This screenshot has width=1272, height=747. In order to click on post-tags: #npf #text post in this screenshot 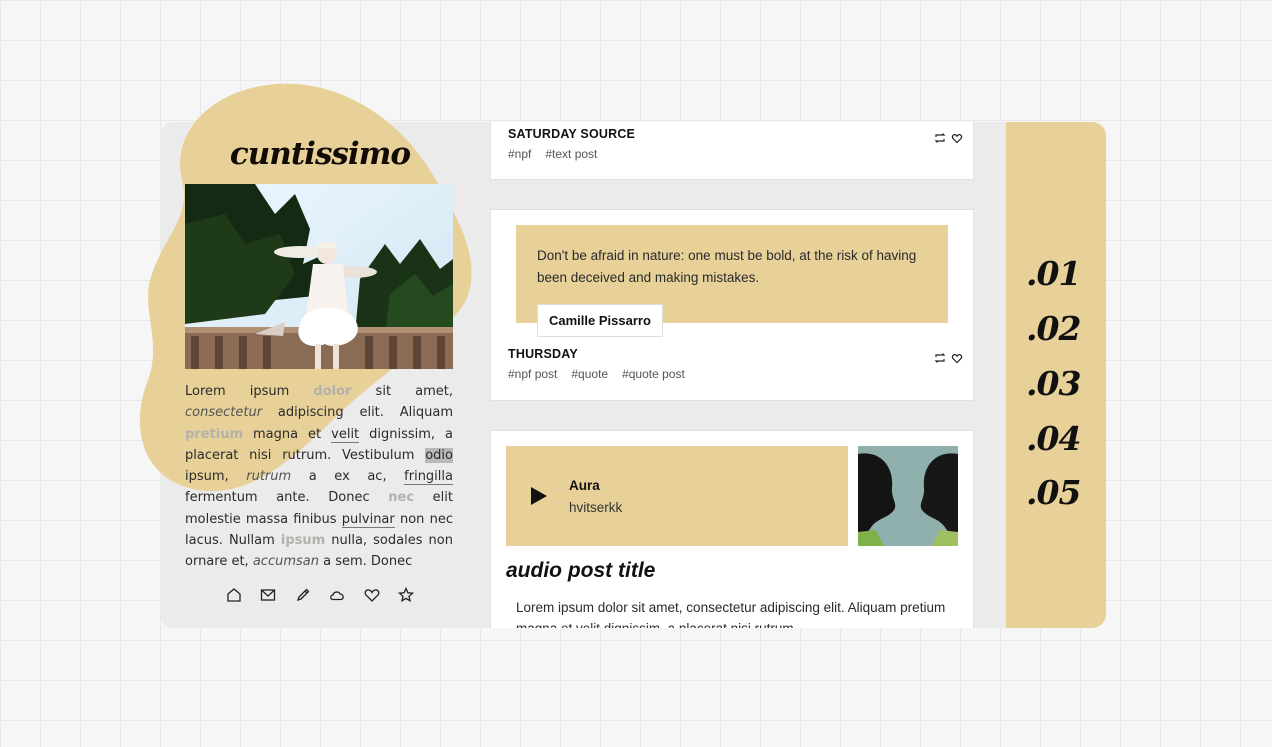, I will do `click(552, 154)`.